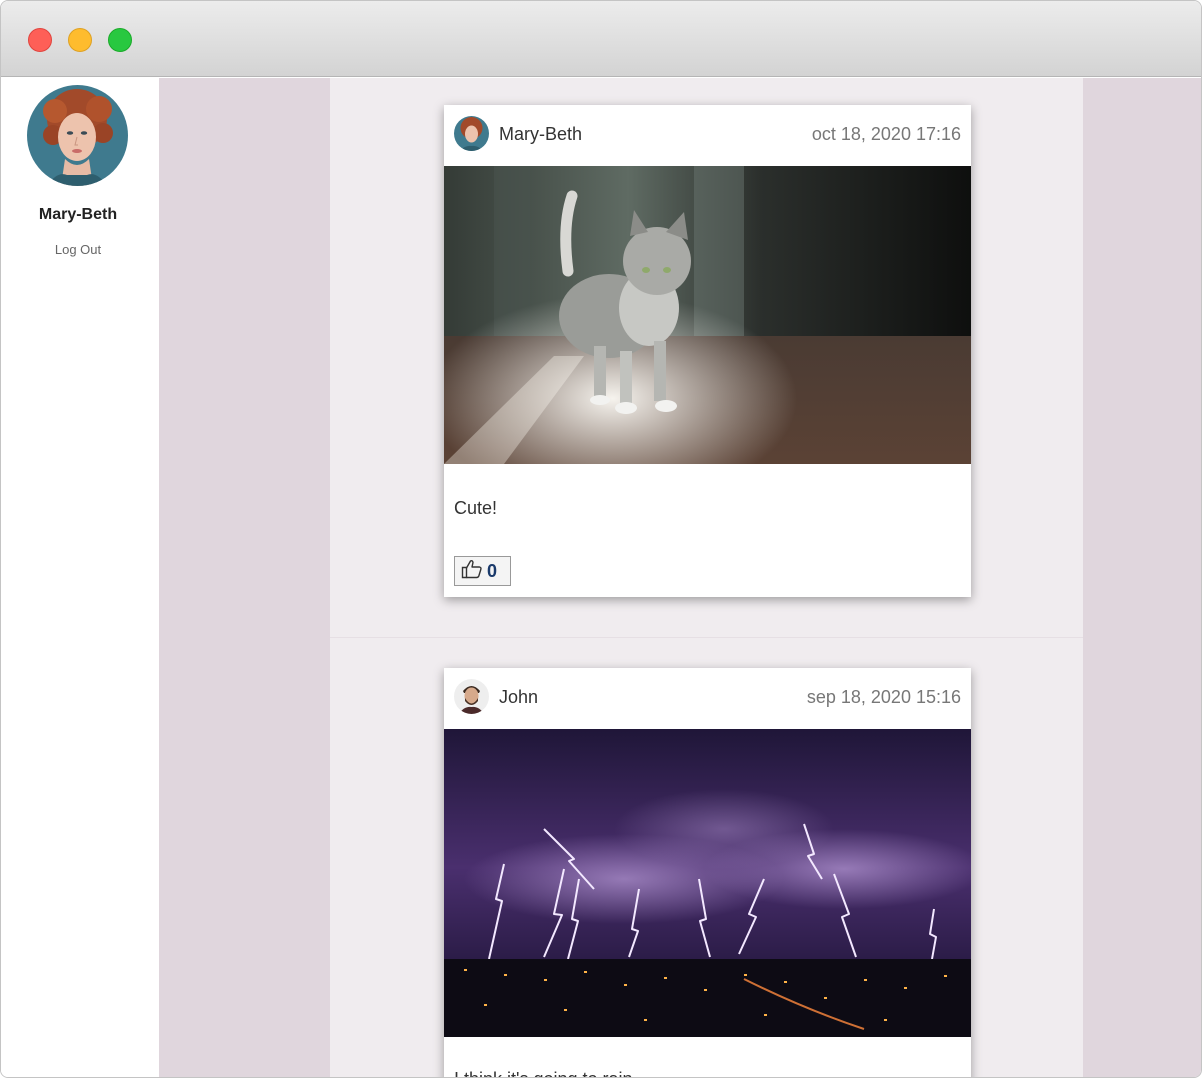  Describe the element at coordinates (78, 249) in the screenshot. I see `logout-link: Log Out` at that location.